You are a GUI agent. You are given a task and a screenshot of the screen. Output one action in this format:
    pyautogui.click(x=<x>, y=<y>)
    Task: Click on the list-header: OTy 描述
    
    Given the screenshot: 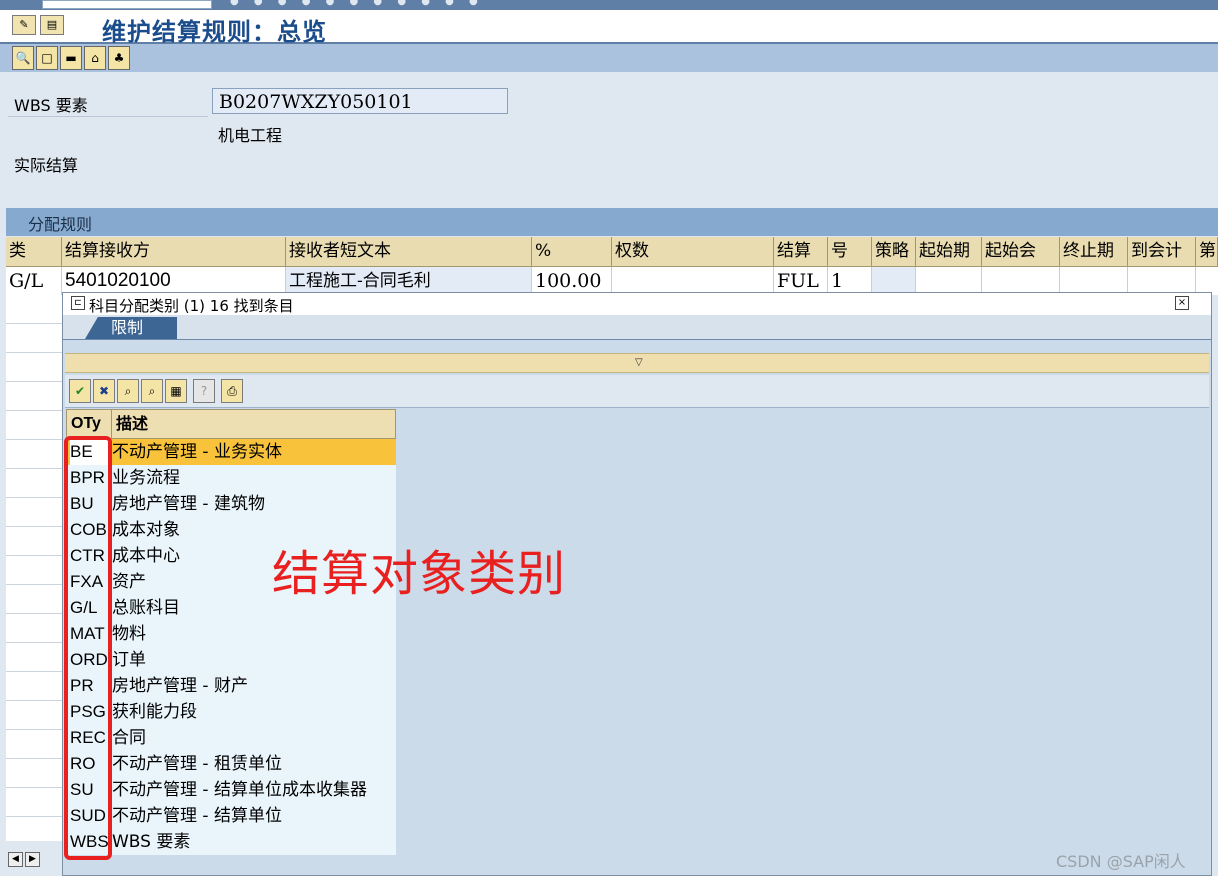 What is the action you would take?
    pyautogui.click(x=231, y=424)
    